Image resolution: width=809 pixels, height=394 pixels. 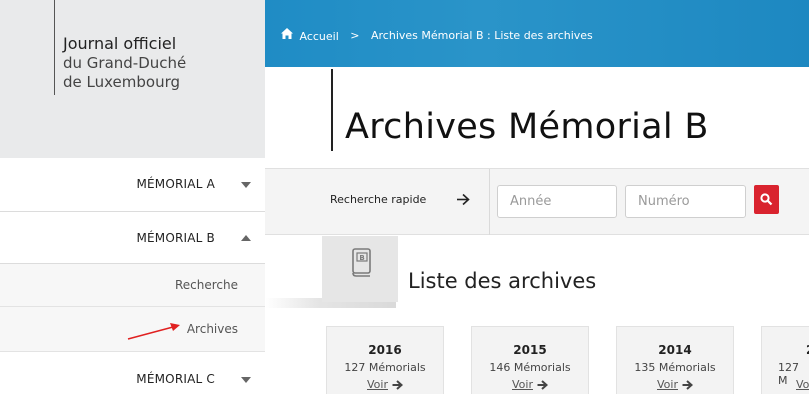 What do you see at coordinates (287, 33) in the screenshot?
I see `home-icon` at bounding box center [287, 33].